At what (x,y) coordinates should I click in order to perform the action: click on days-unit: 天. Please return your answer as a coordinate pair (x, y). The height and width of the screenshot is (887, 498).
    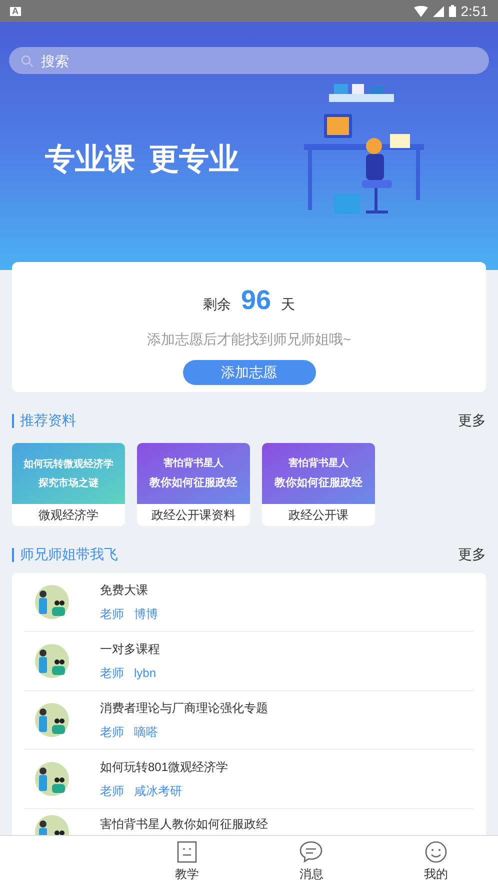
    Looking at the image, I should click on (288, 304).